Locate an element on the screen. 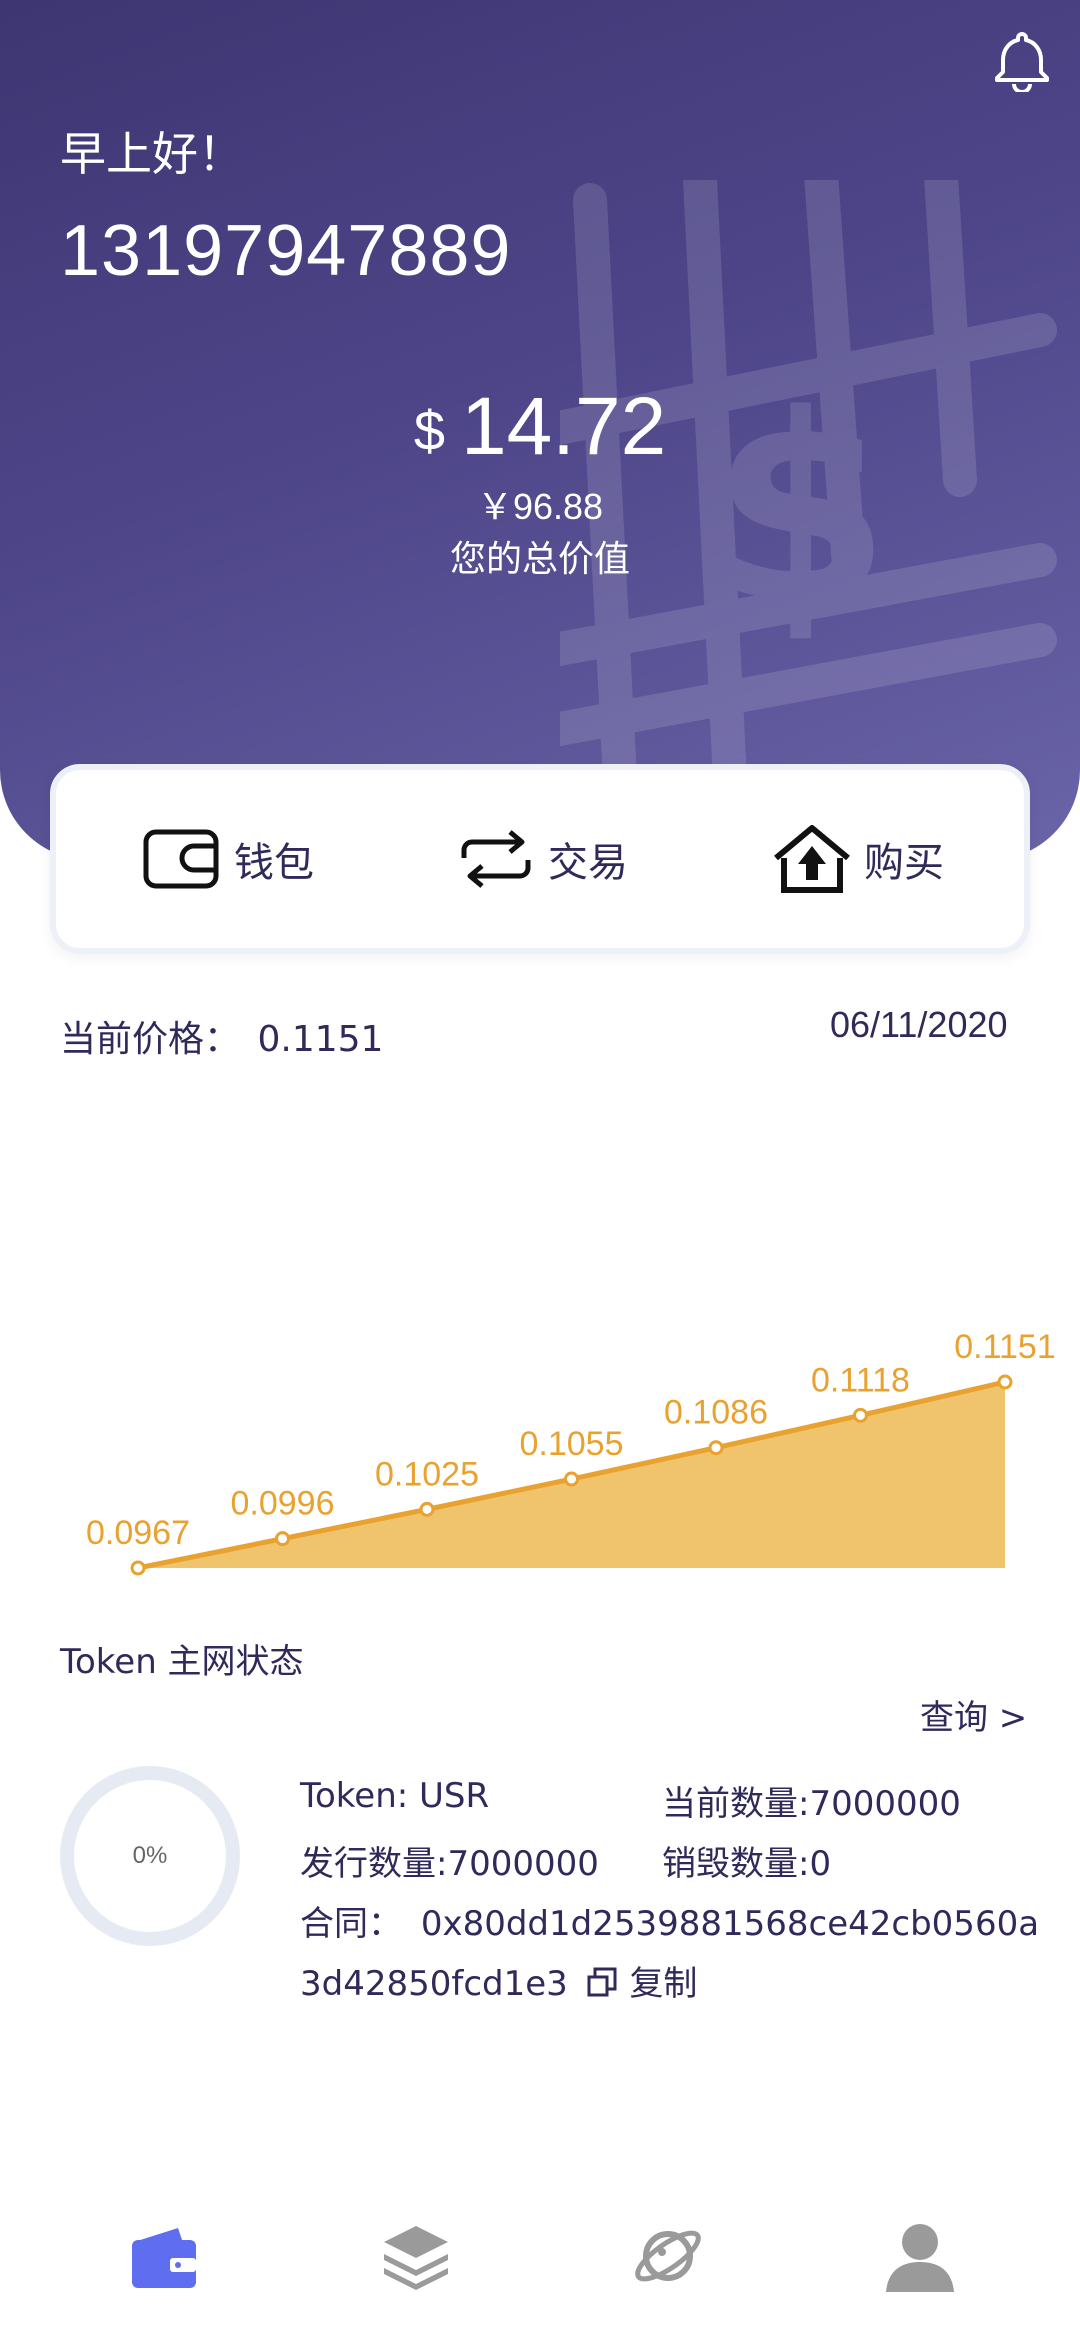 Image resolution: width=1080 pixels, height=2340 pixels. cny-balance: ￥96.88 is located at coordinates (540, 506).